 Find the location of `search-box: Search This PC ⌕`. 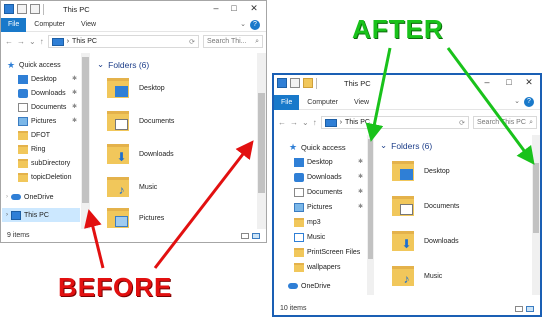

search-box: Search This PC ⌕ is located at coordinates (505, 122).